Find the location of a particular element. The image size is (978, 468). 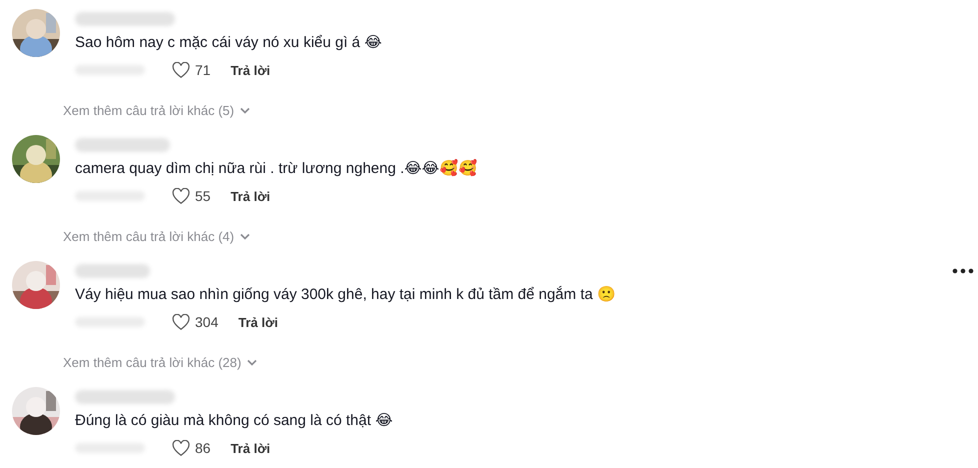

more-options-icon is located at coordinates (963, 271).